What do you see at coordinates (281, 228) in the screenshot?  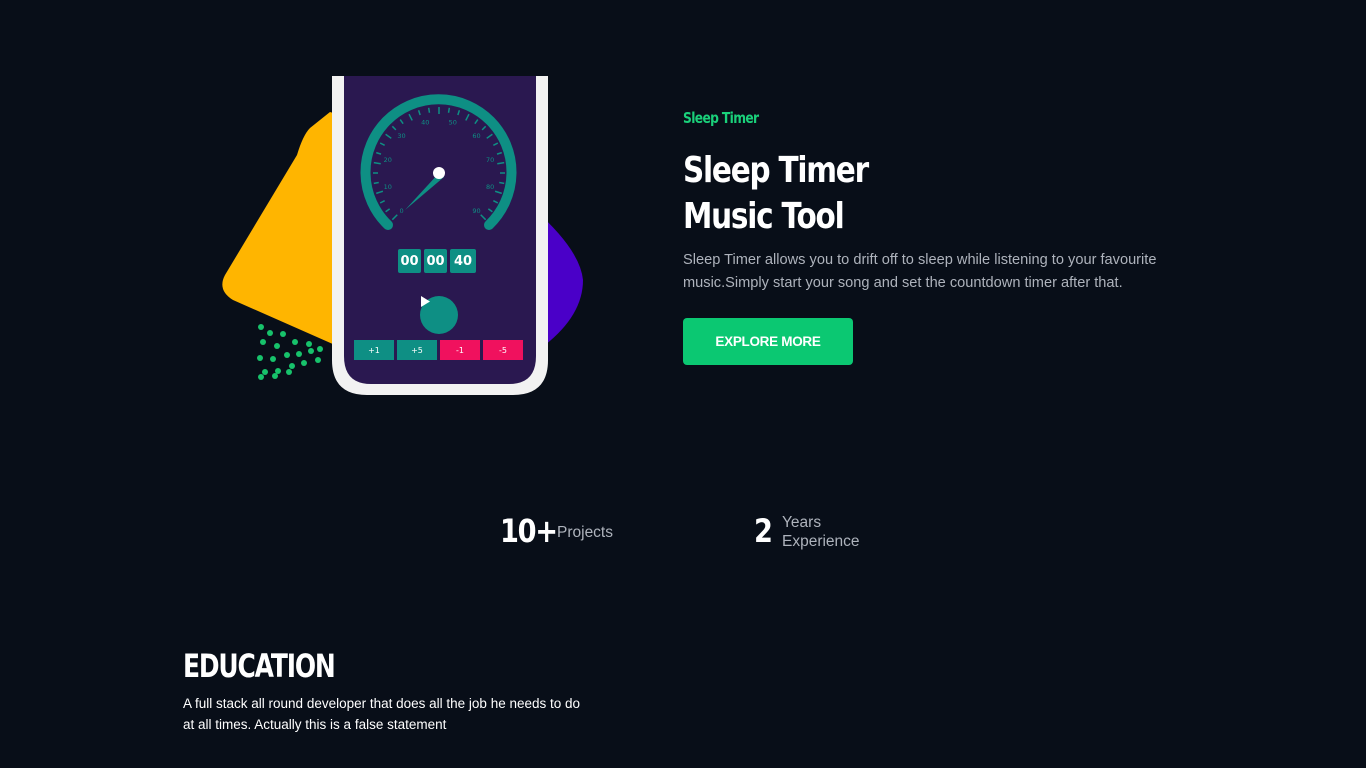 I see `yellow-shape` at bounding box center [281, 228].